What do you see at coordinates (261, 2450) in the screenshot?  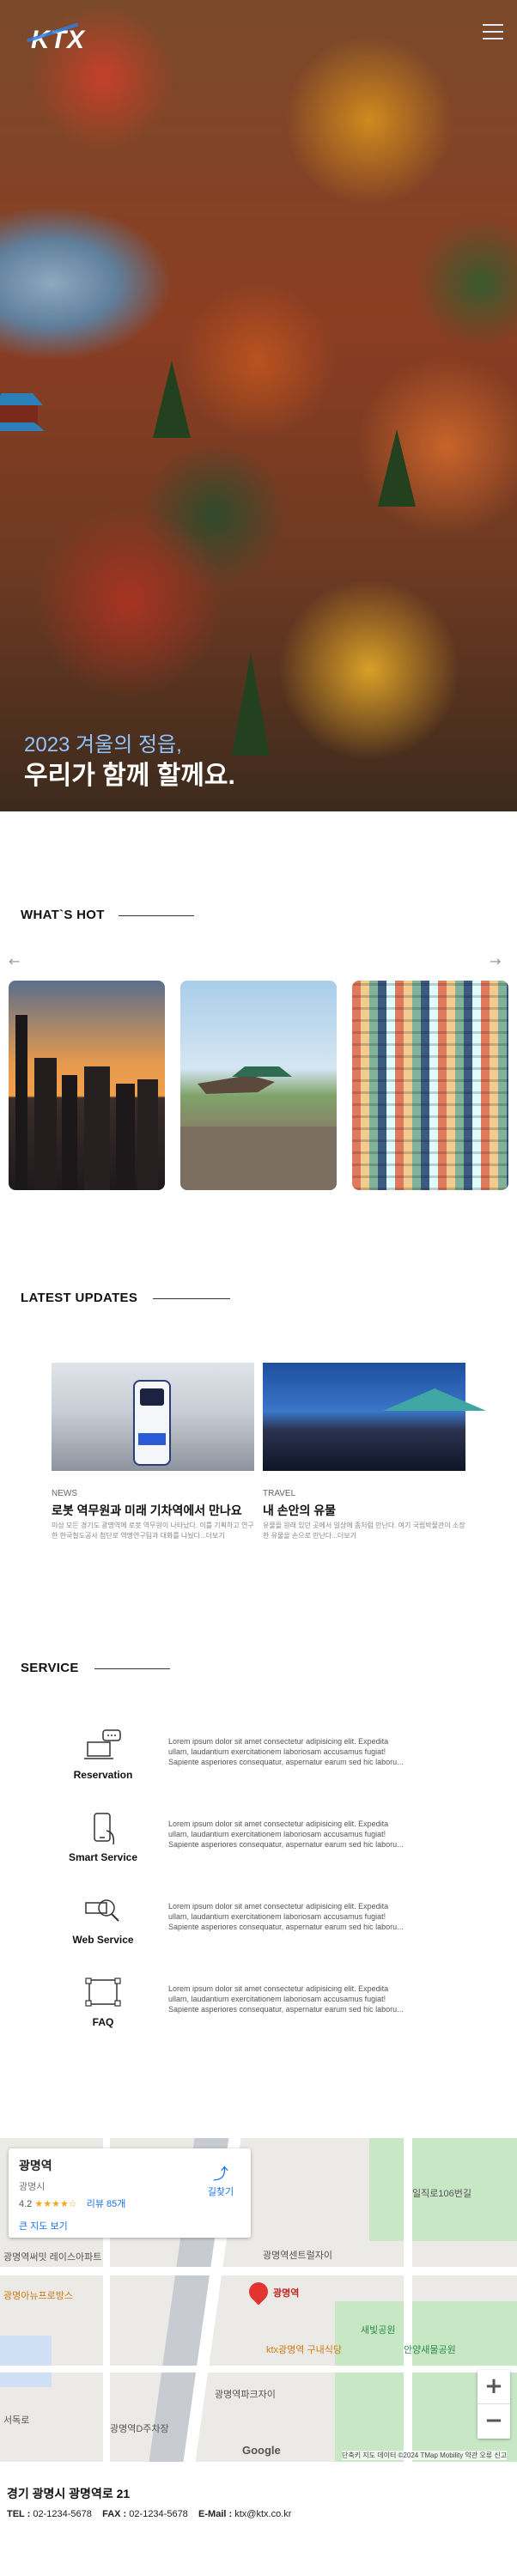 I see `google-logo: Google` at bounding box center [261, 2450].